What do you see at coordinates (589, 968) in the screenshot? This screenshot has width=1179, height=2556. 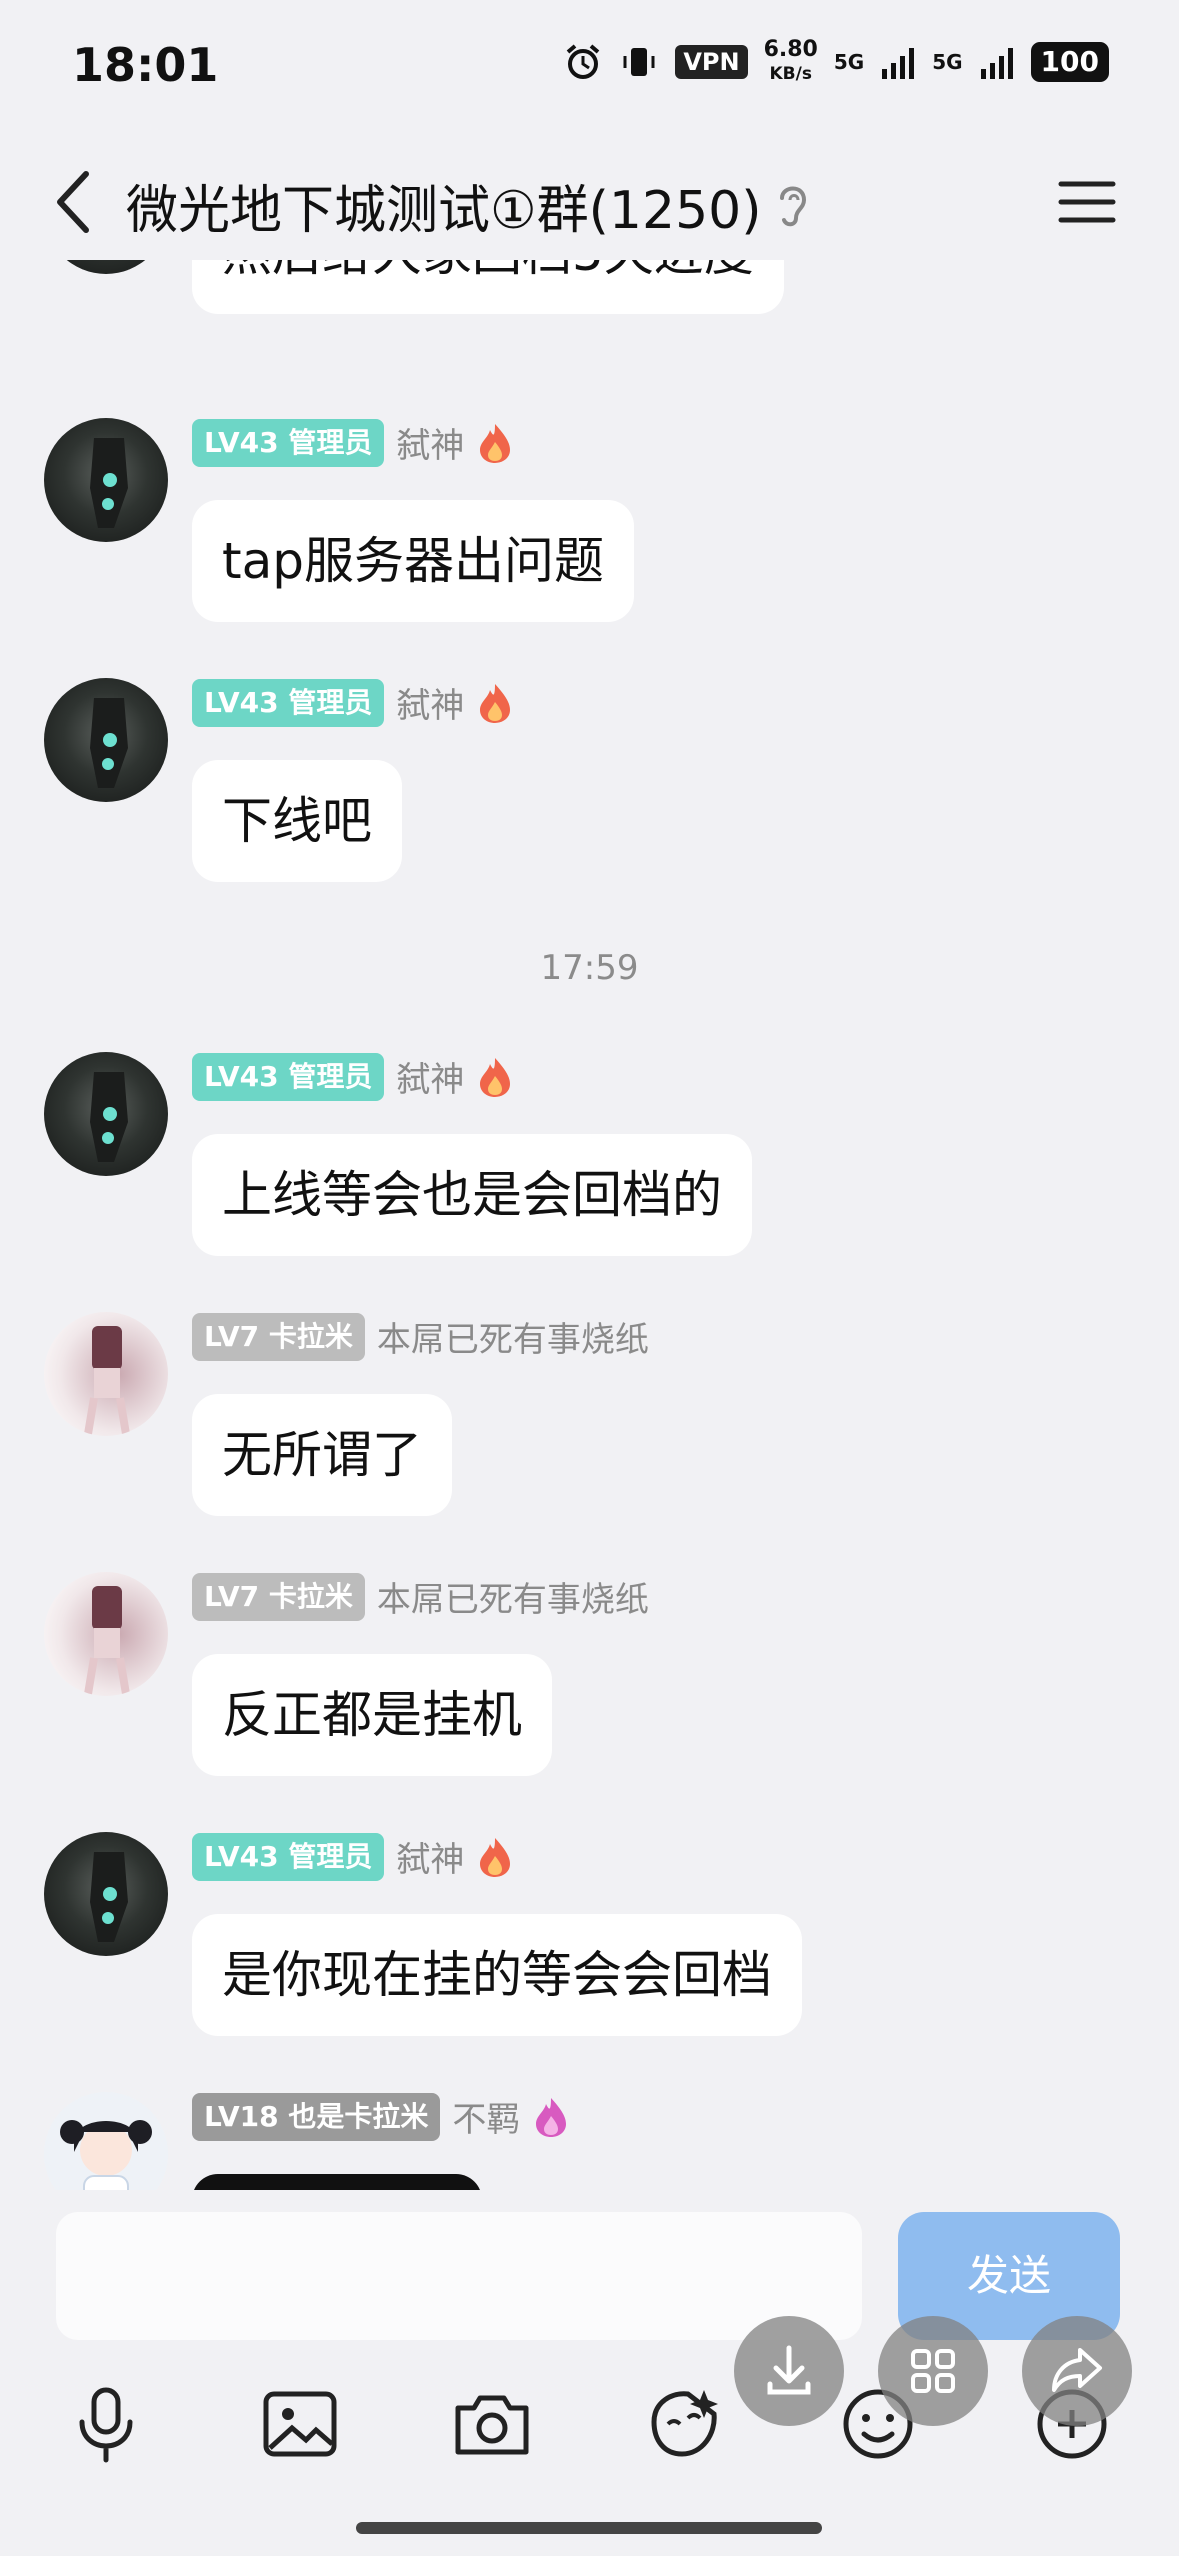 I see `message-timestamp: 17:59` at bounding box center [589, 968].